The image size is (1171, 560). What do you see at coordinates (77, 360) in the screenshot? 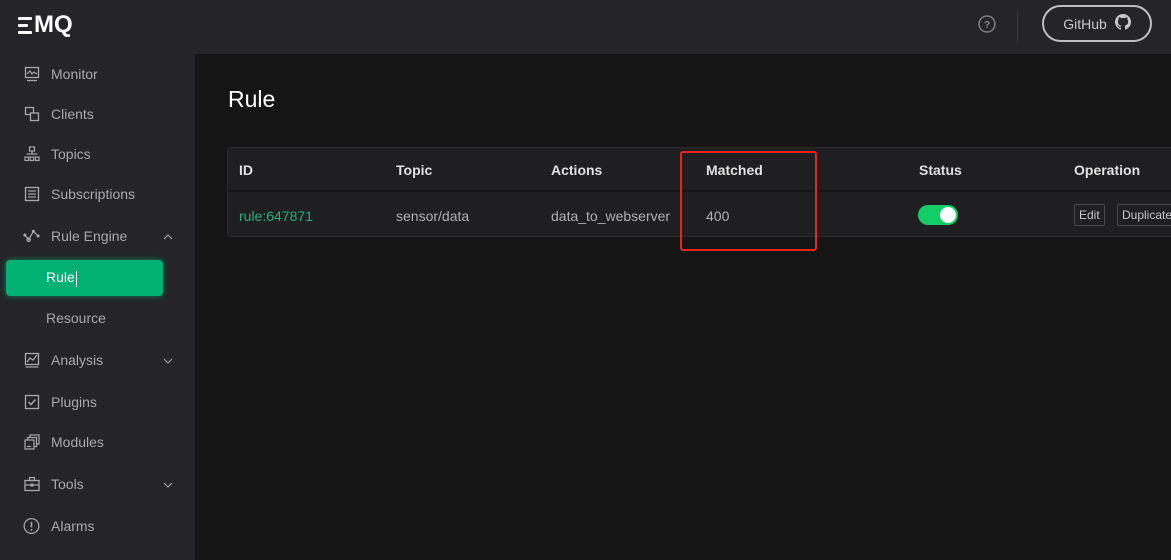
I see `sidebar-item-label: Analysis` at bounding box center [77, 360].